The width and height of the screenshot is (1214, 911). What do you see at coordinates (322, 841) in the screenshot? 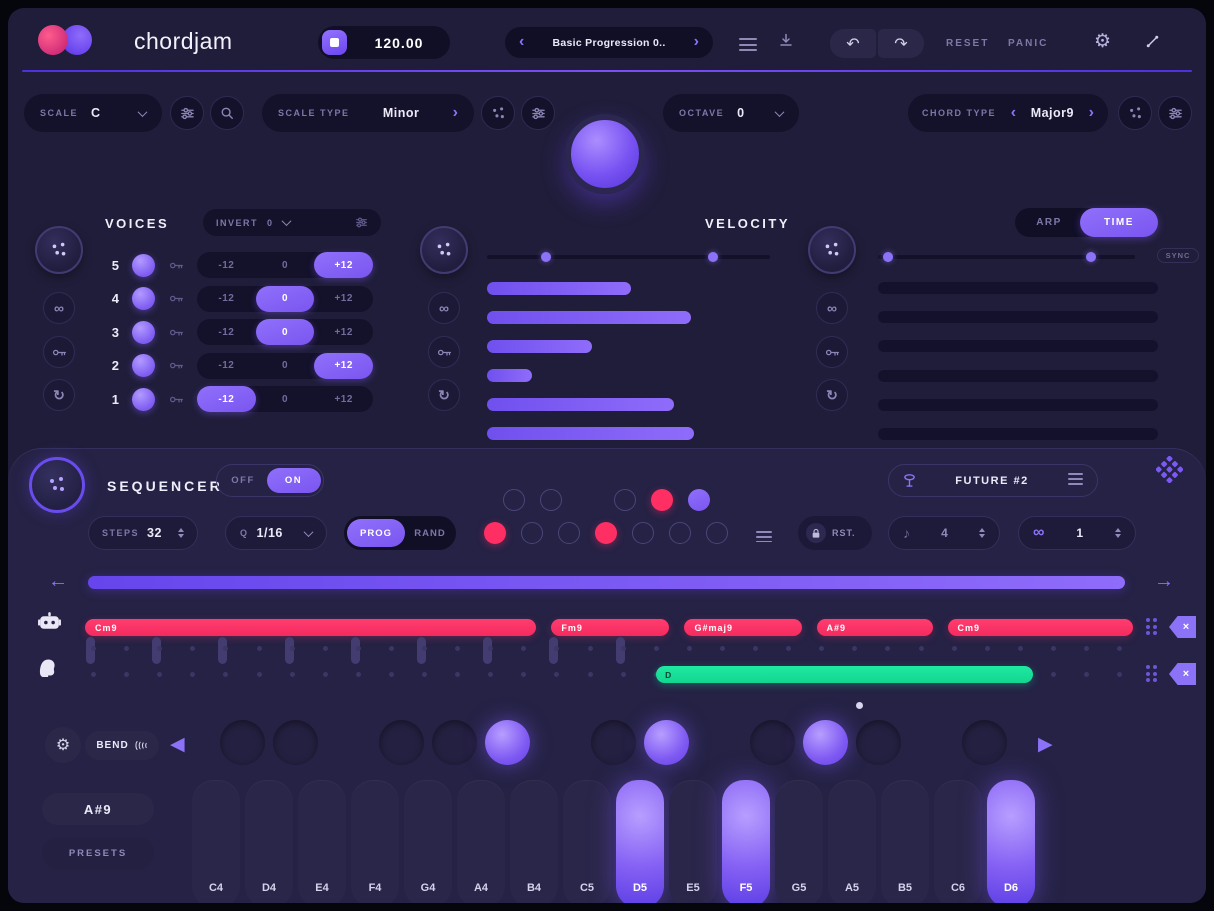
I see `piano-key-e4: E4` at bounding box center [322, 841].